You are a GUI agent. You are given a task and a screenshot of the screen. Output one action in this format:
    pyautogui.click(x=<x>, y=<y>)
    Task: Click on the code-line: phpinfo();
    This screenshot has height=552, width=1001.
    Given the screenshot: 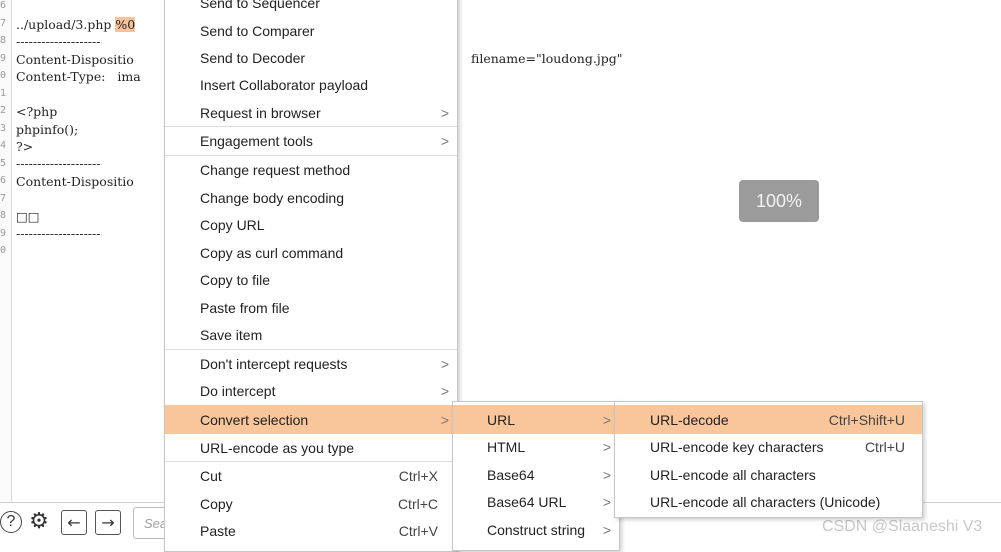 What is the action you would take?
    pyautogui.click(x=47, y=129)
    